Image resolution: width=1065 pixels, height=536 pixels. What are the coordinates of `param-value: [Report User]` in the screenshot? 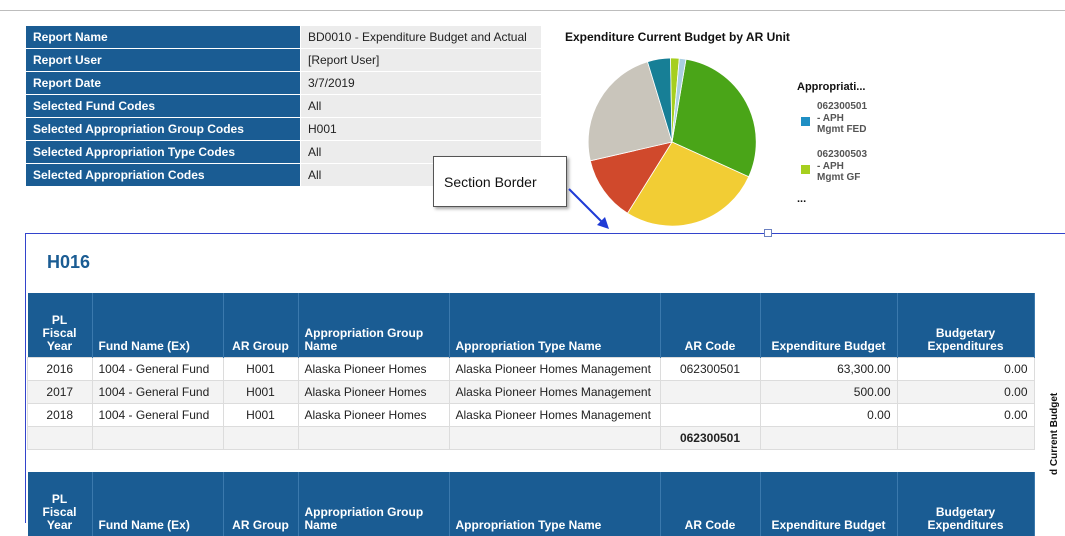 It's located at (420, 60).